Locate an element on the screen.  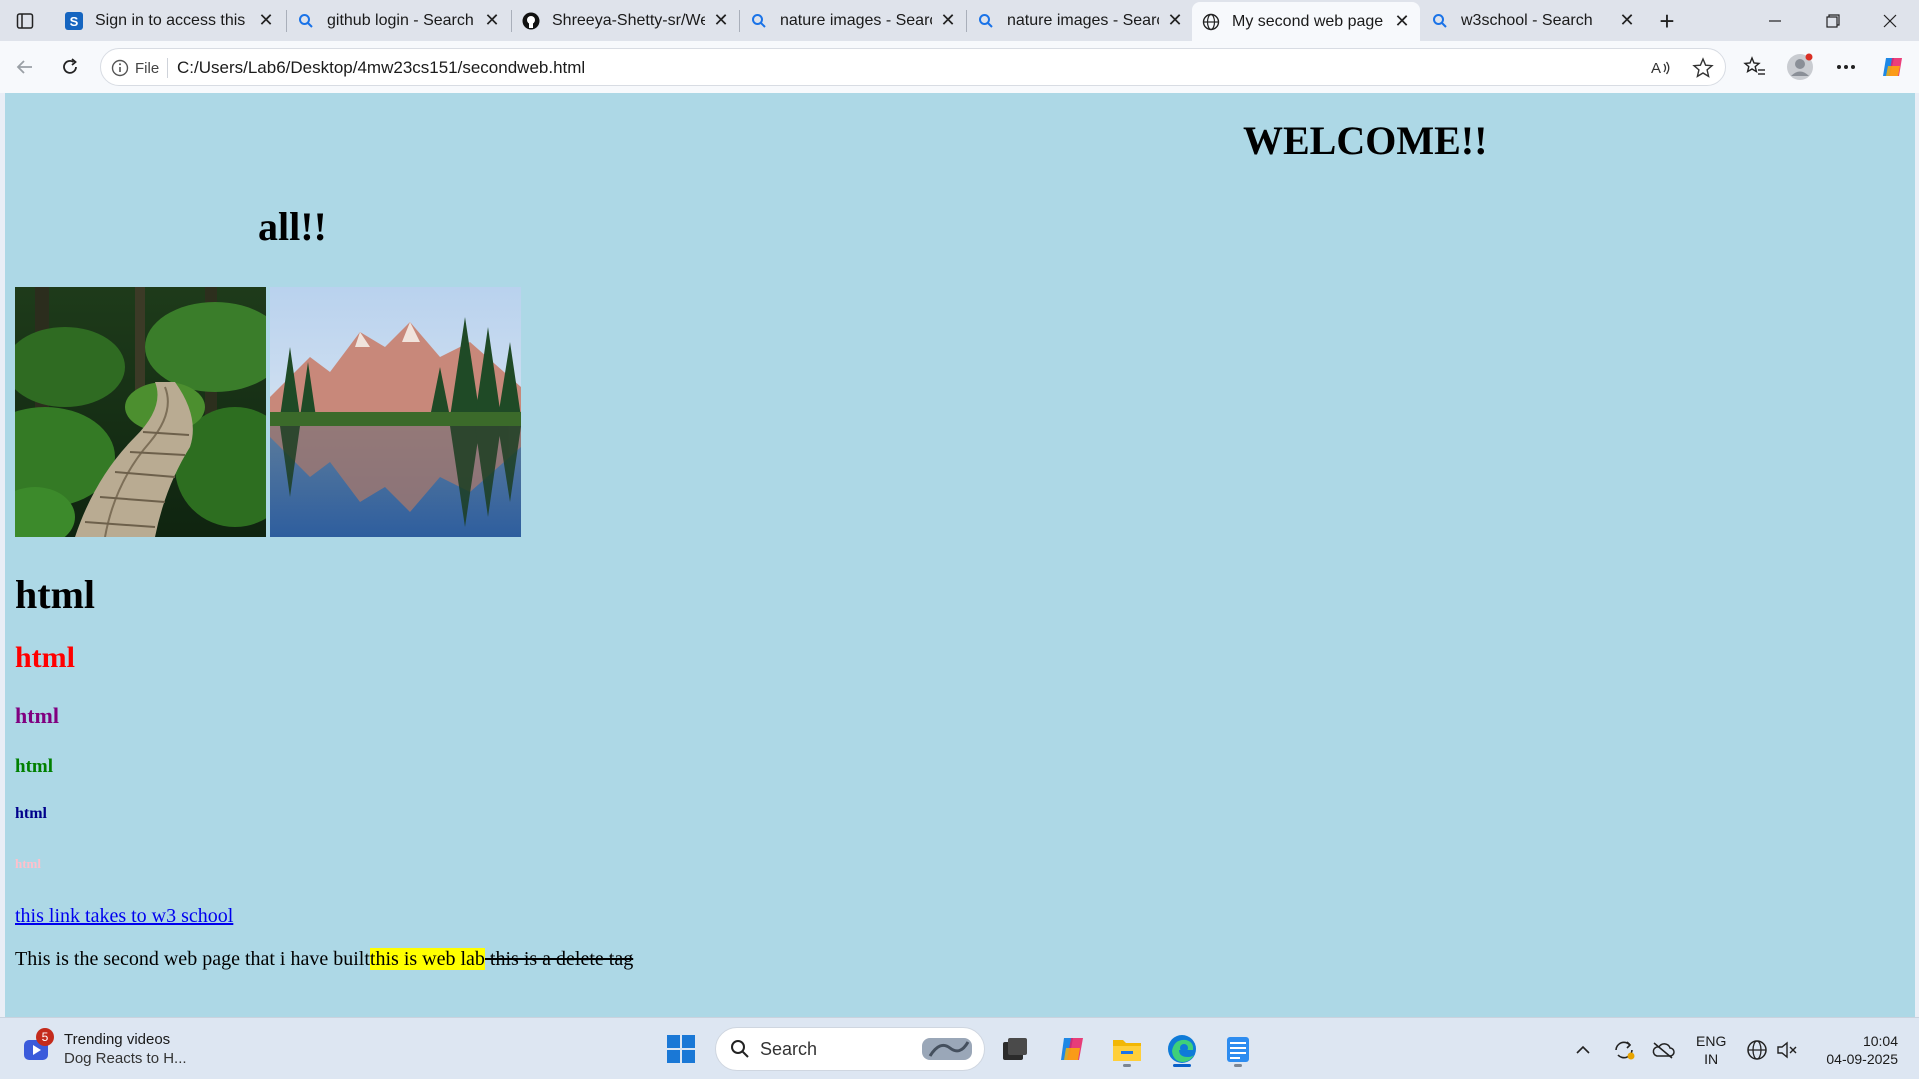
w3school-link: this link takes to w3 school is located at coordinates (124, 916).